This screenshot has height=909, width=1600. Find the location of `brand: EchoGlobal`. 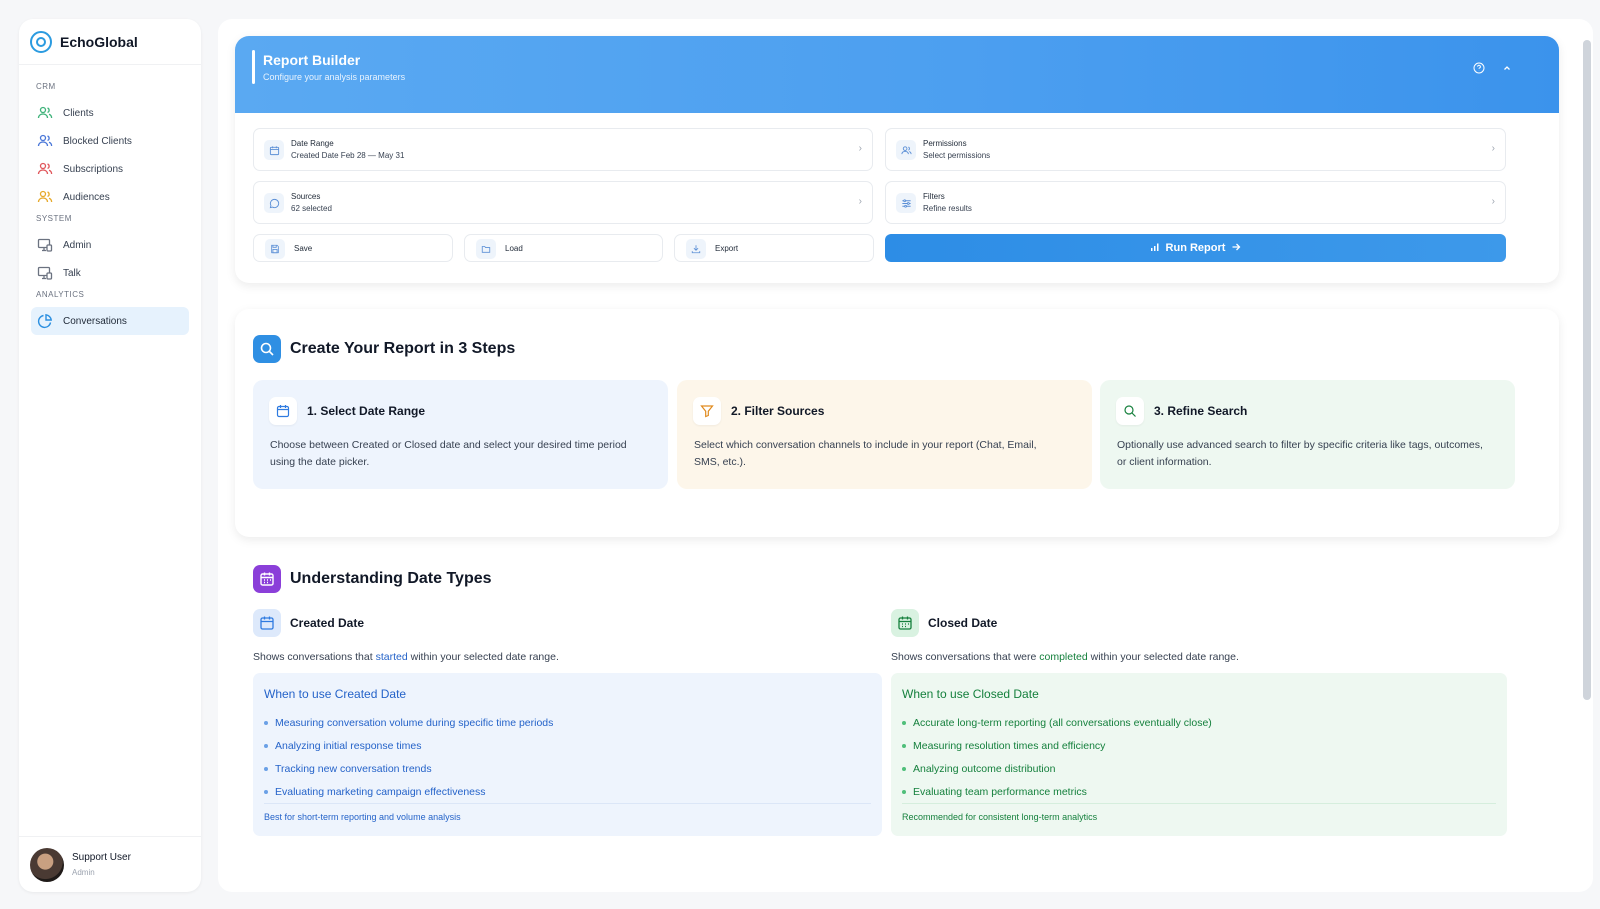

brand: EchoGlobal is located at coordinates (110, 42).